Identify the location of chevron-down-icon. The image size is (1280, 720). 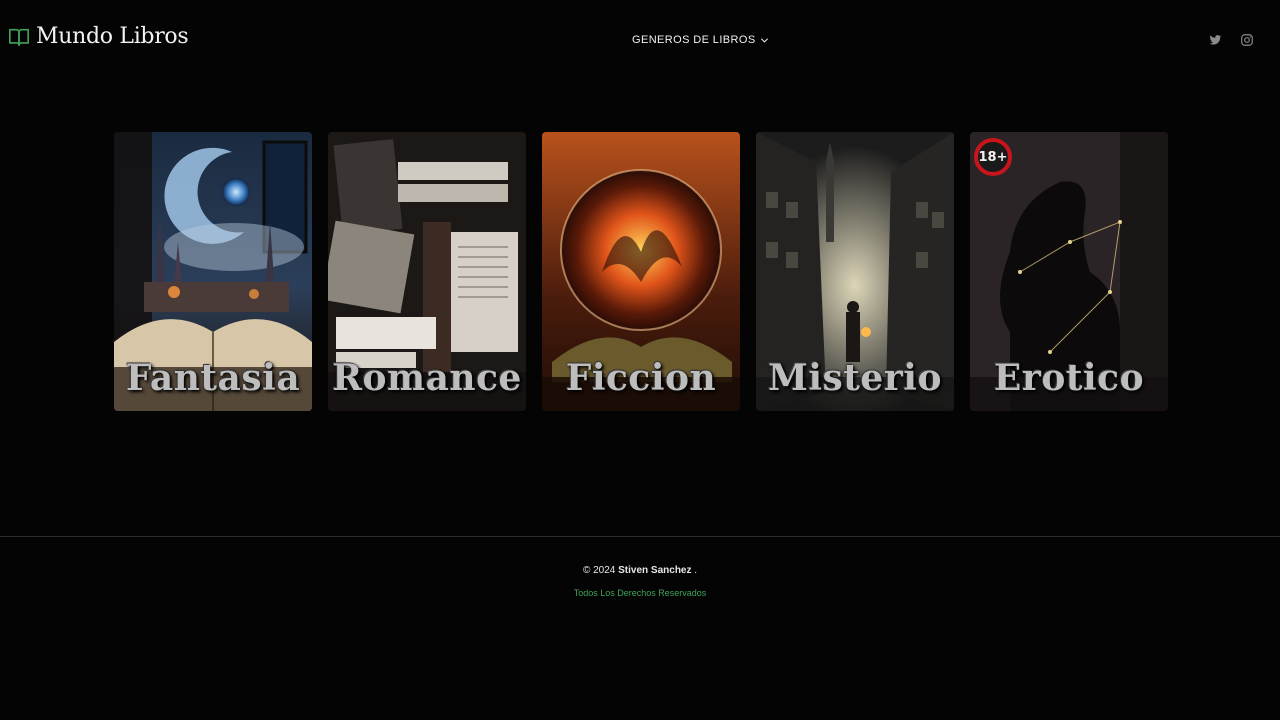
(764, 40).